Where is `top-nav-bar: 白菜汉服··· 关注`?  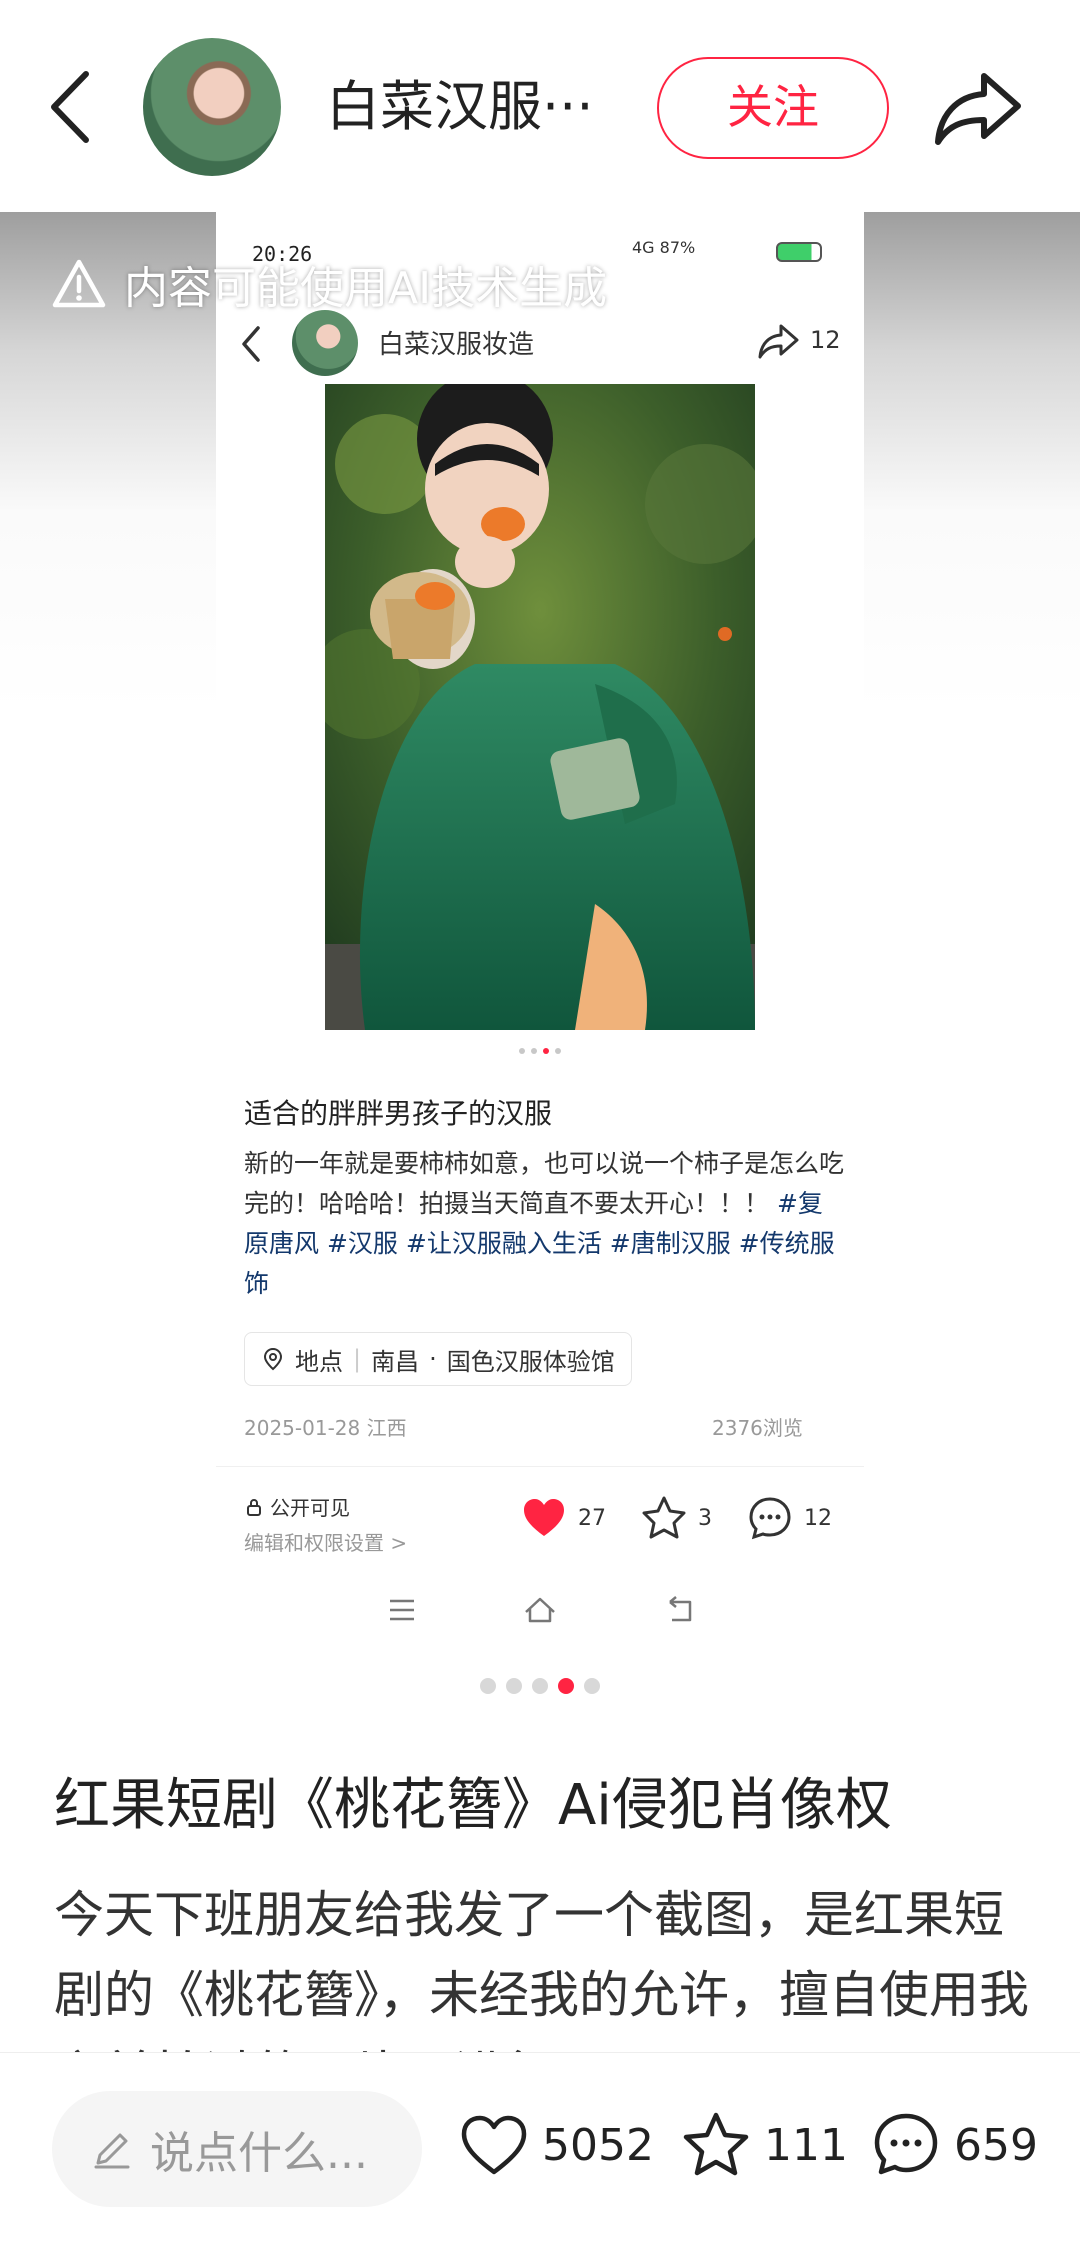
top-nav-bar: 白菜汉服··· 关注 is located at coordinates (540, 106).